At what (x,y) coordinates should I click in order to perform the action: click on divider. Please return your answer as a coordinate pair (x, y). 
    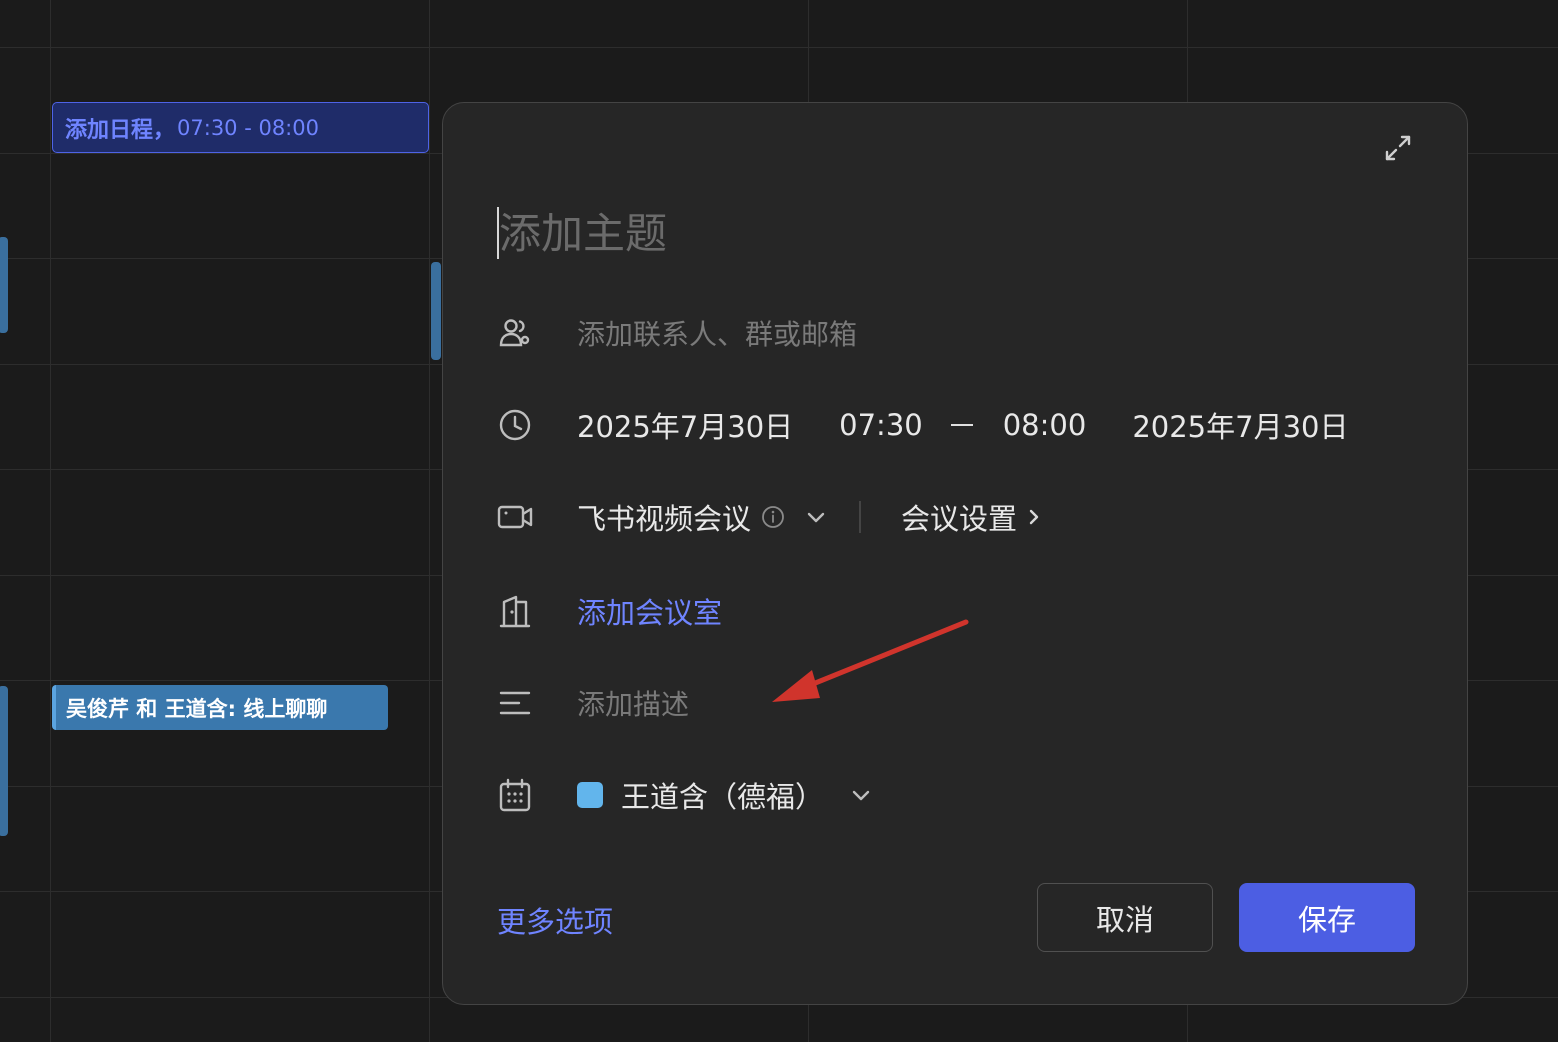
    Looking at the image, I should click on (860, 517).